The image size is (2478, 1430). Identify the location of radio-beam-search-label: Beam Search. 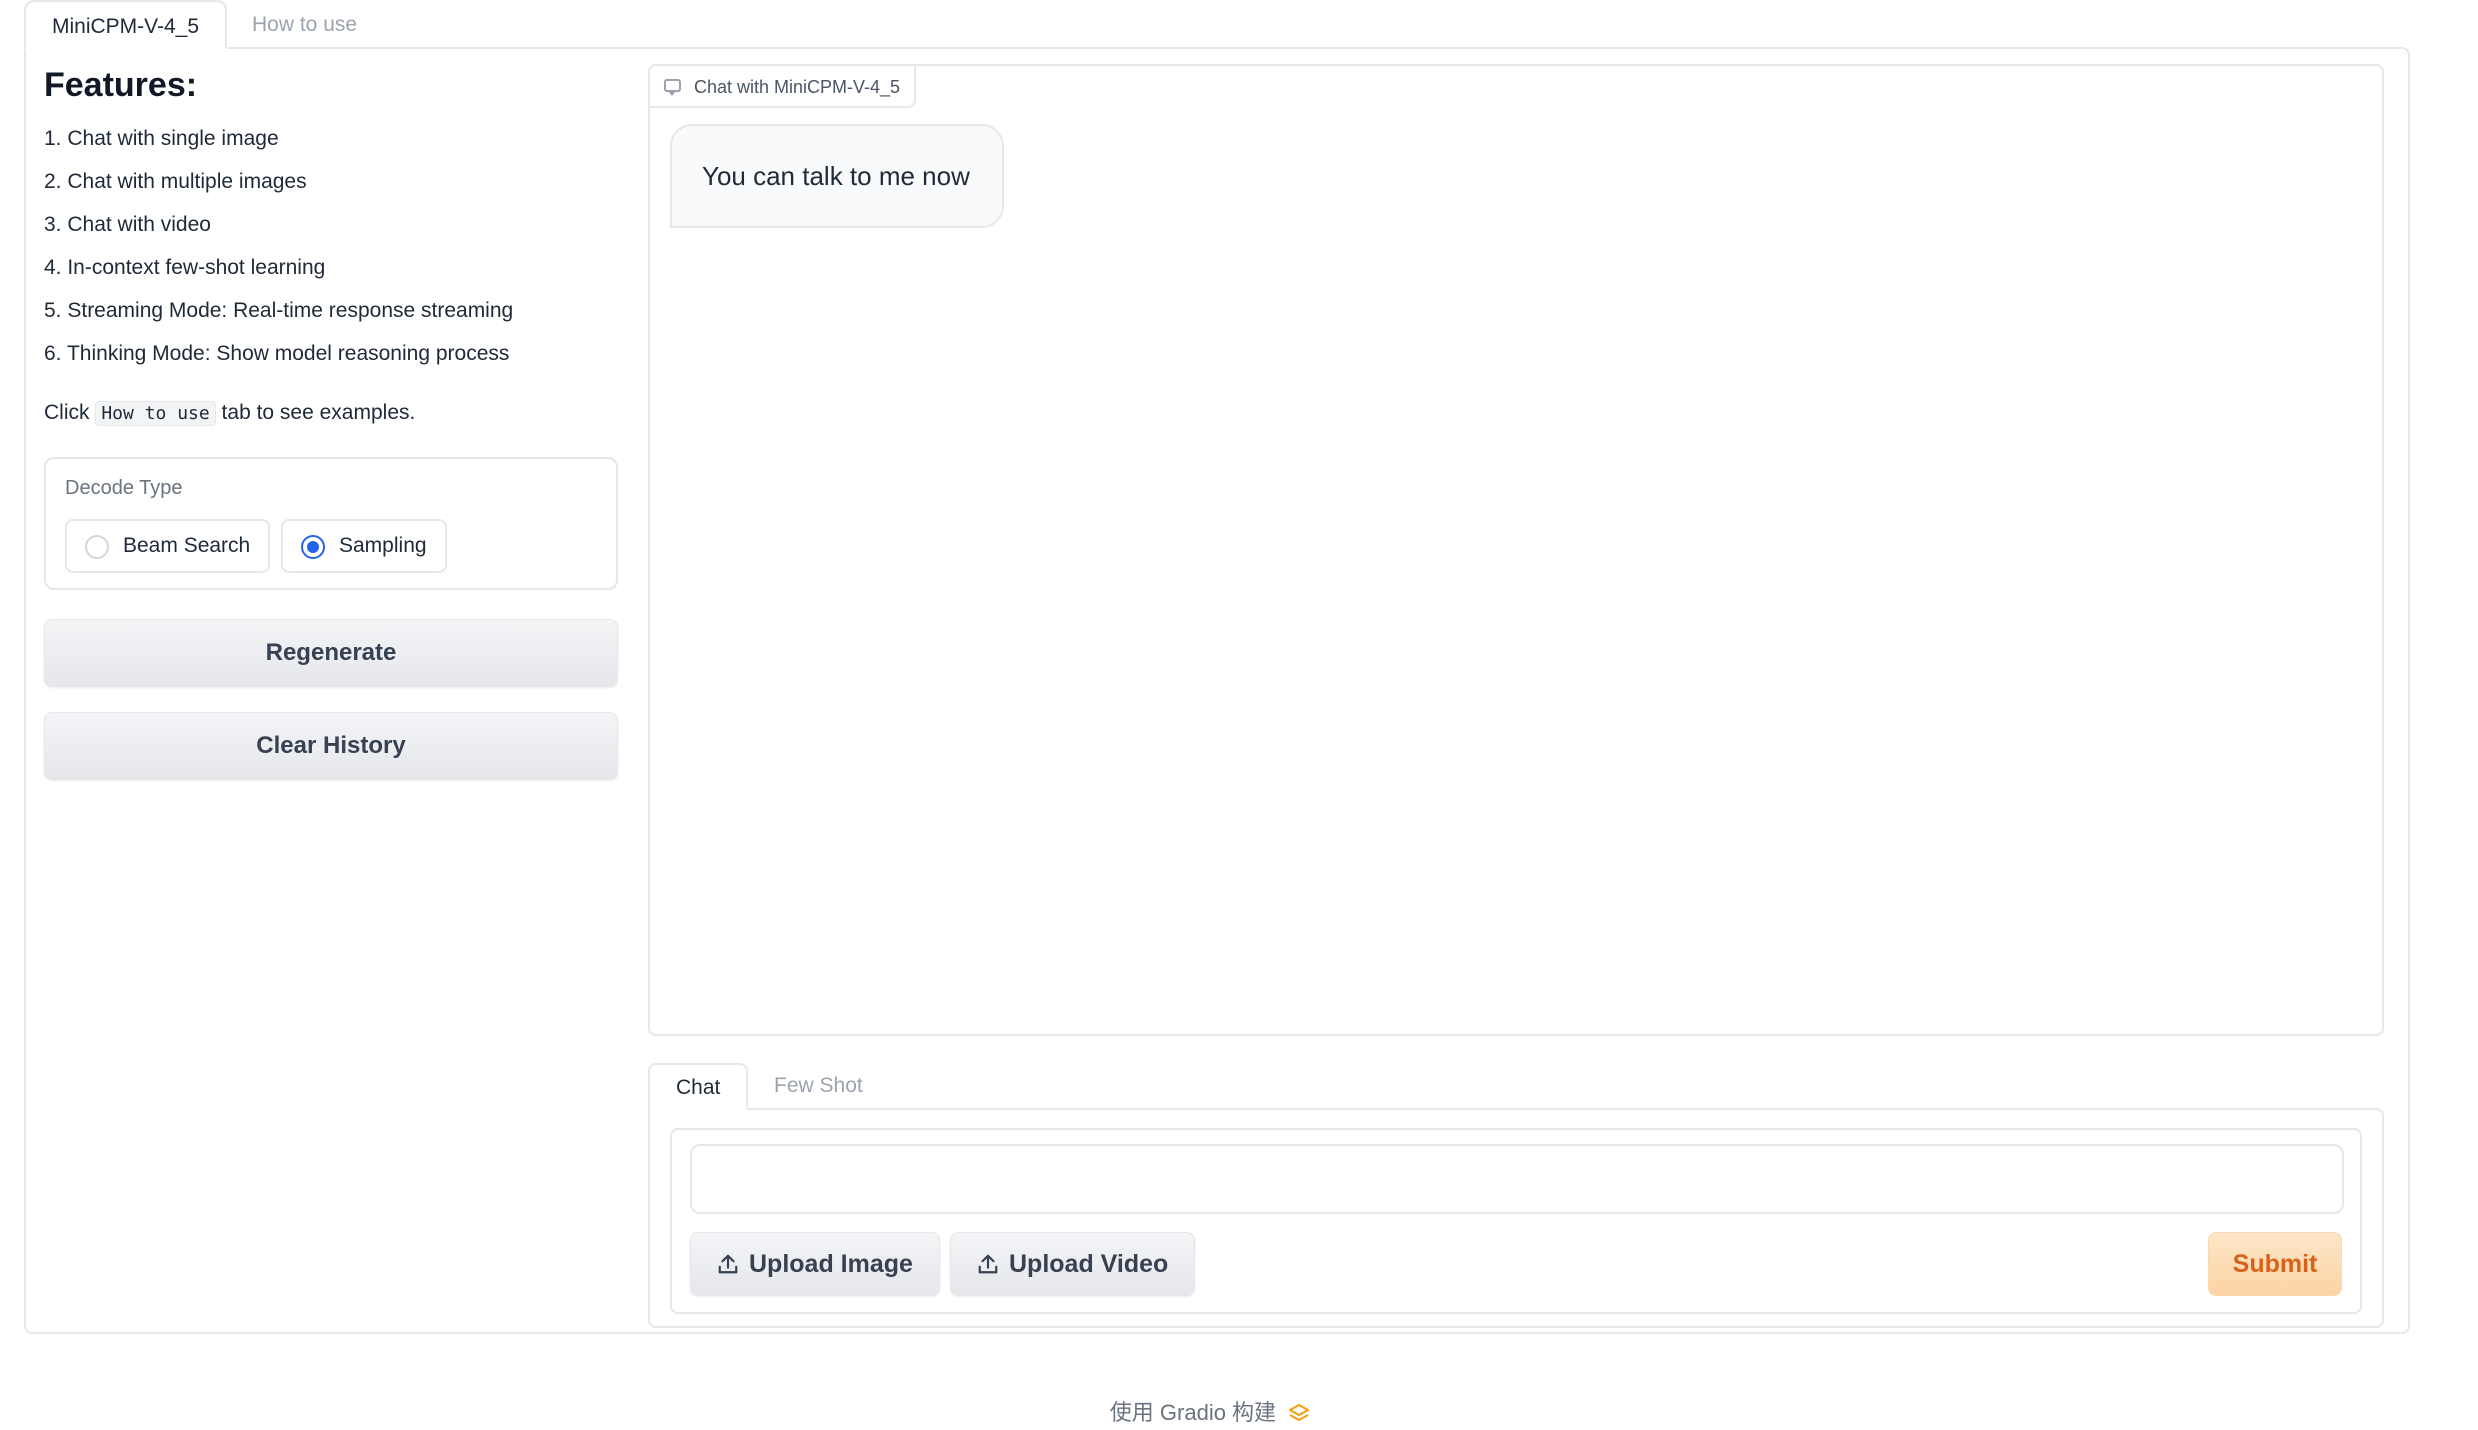
(187, 545).